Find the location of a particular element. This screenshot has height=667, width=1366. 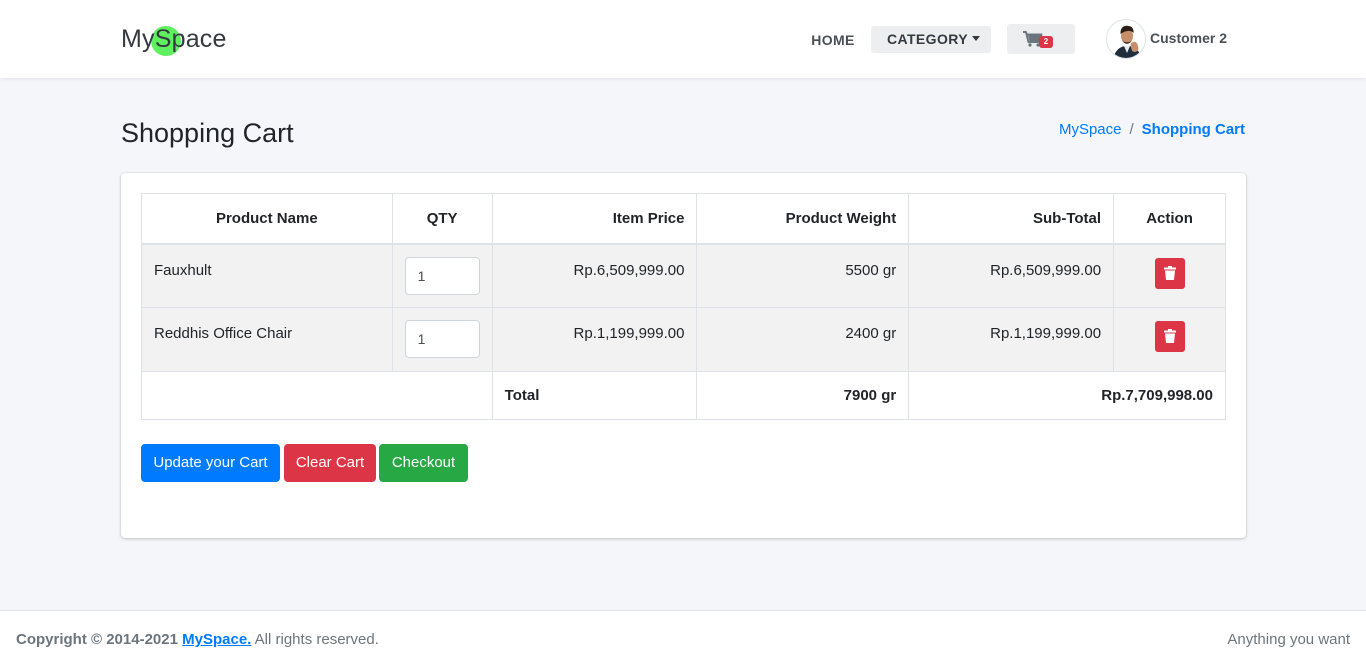

rights-text: All rights reserved. is located at coordinates (316, 639).